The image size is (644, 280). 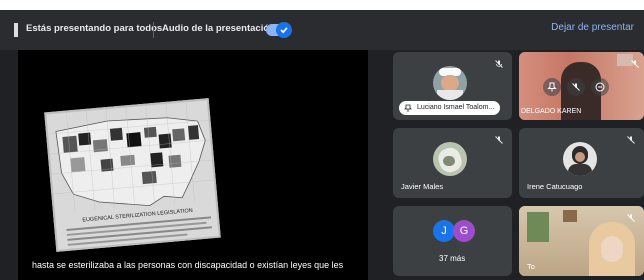 I want to click on participant-name: Irene Catucuago, so click(x=555, y=186).